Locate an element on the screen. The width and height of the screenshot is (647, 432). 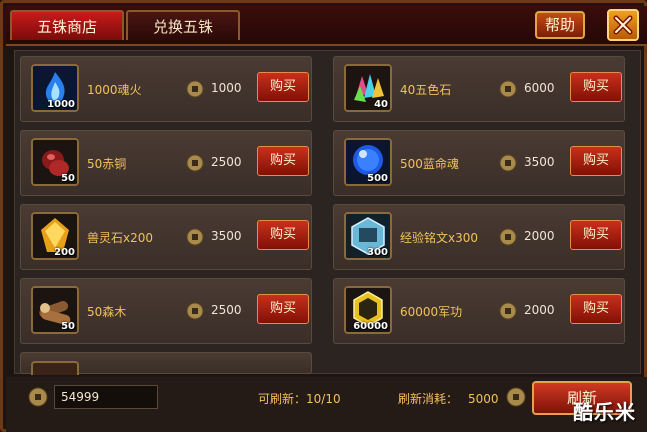
item-name: 1000魂火 is located at coordinates (114, 90).